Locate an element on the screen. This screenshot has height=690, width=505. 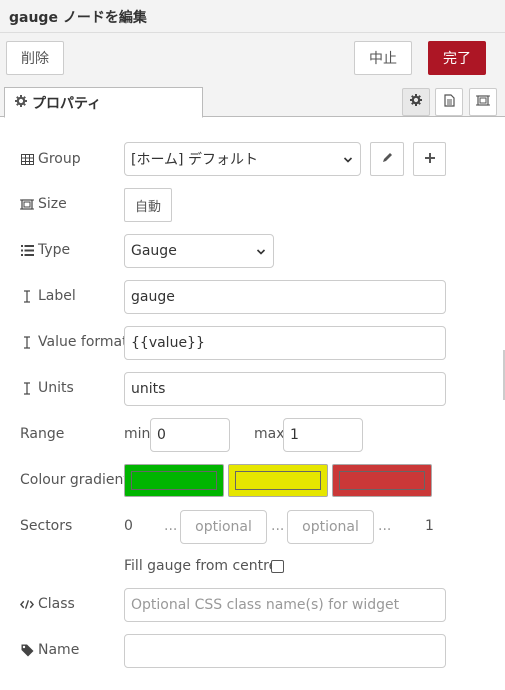
colour-picker-low is located at coordinates (174, 480).